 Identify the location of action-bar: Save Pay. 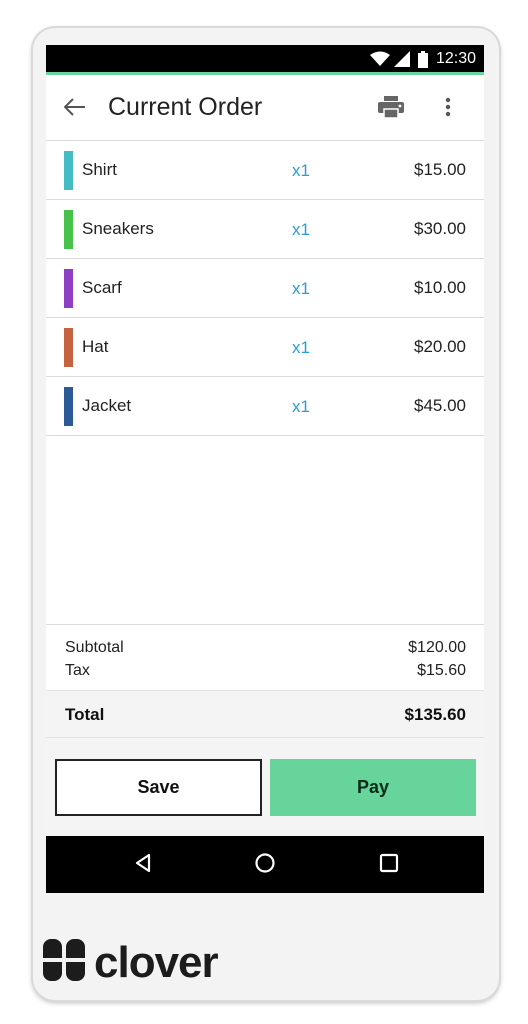
(265, 787).